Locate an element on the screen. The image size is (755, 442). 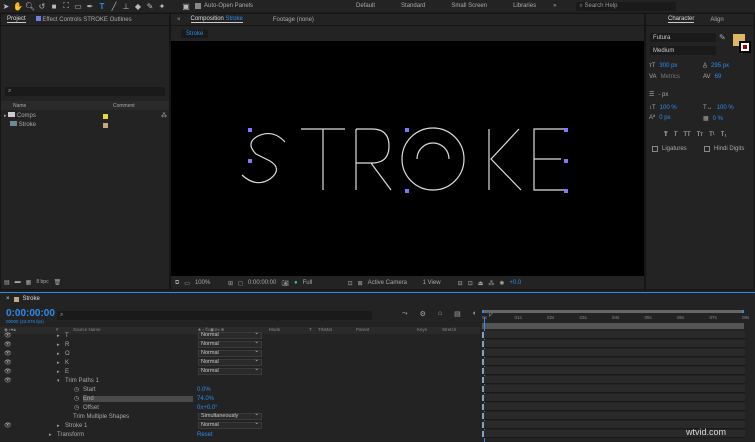
column-name: Name is located at coordinates (19, 106).